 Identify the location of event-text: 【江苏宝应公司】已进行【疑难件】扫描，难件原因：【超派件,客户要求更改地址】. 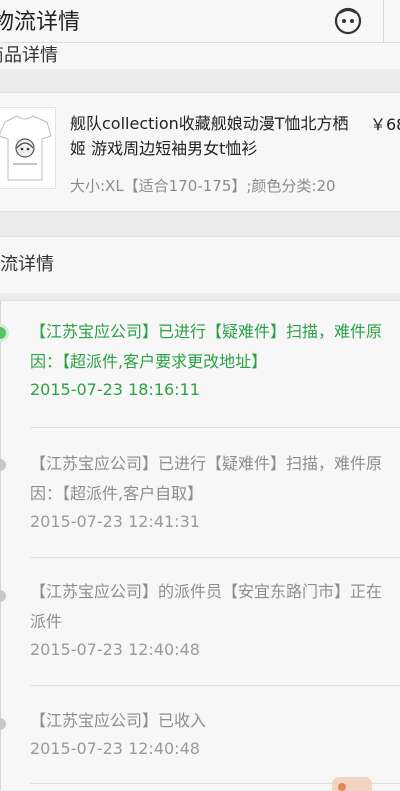
(206, 346).